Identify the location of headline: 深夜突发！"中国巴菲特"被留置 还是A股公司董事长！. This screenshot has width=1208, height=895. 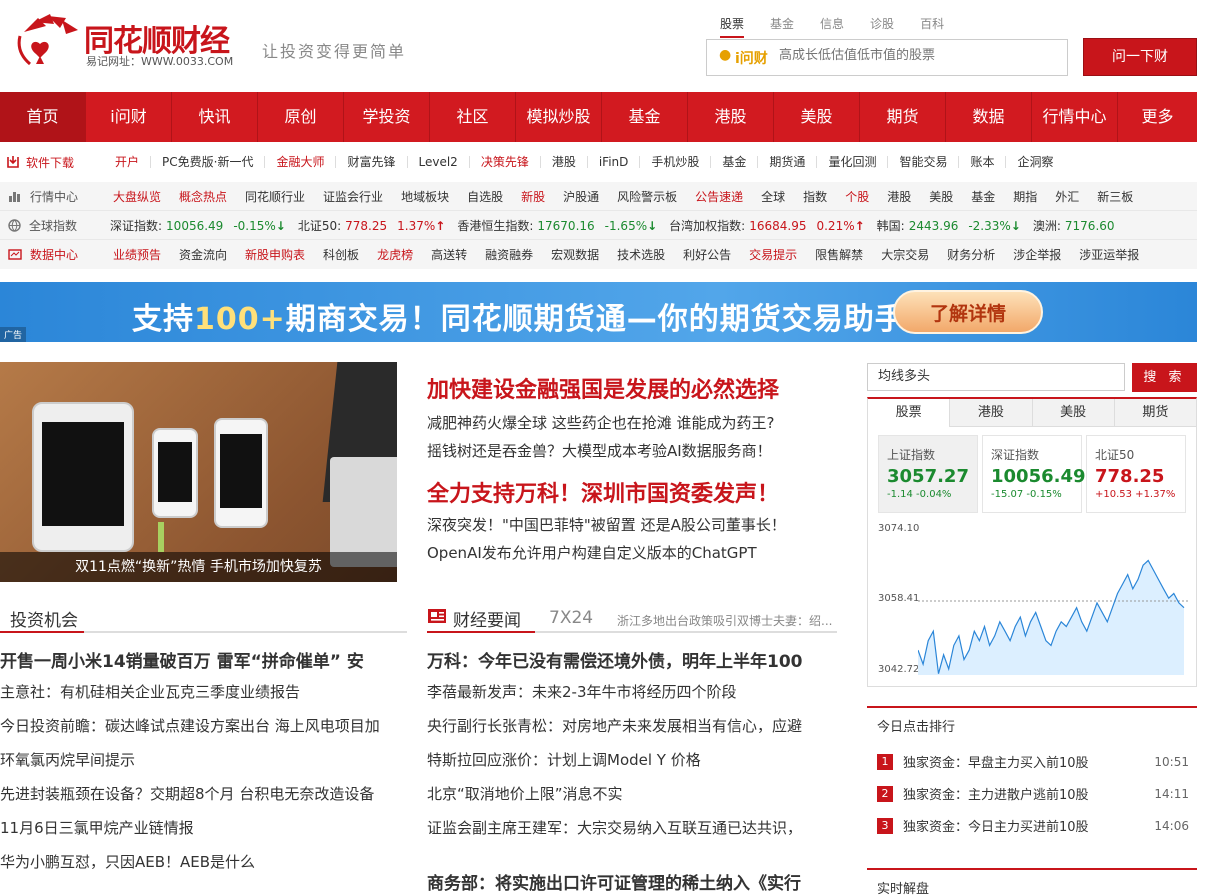
(606, 524).